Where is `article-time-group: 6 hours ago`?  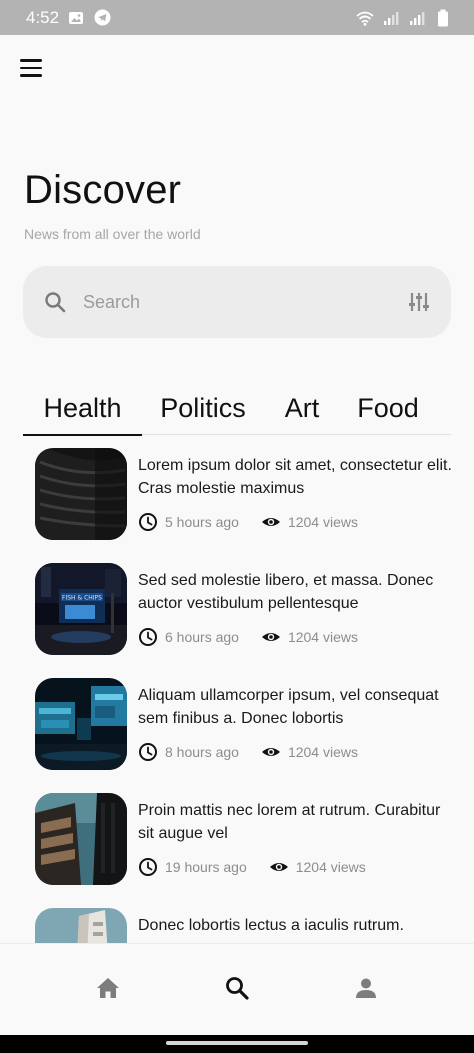
article-time-group: 6 hours ago is located at coordinates (188, 637).